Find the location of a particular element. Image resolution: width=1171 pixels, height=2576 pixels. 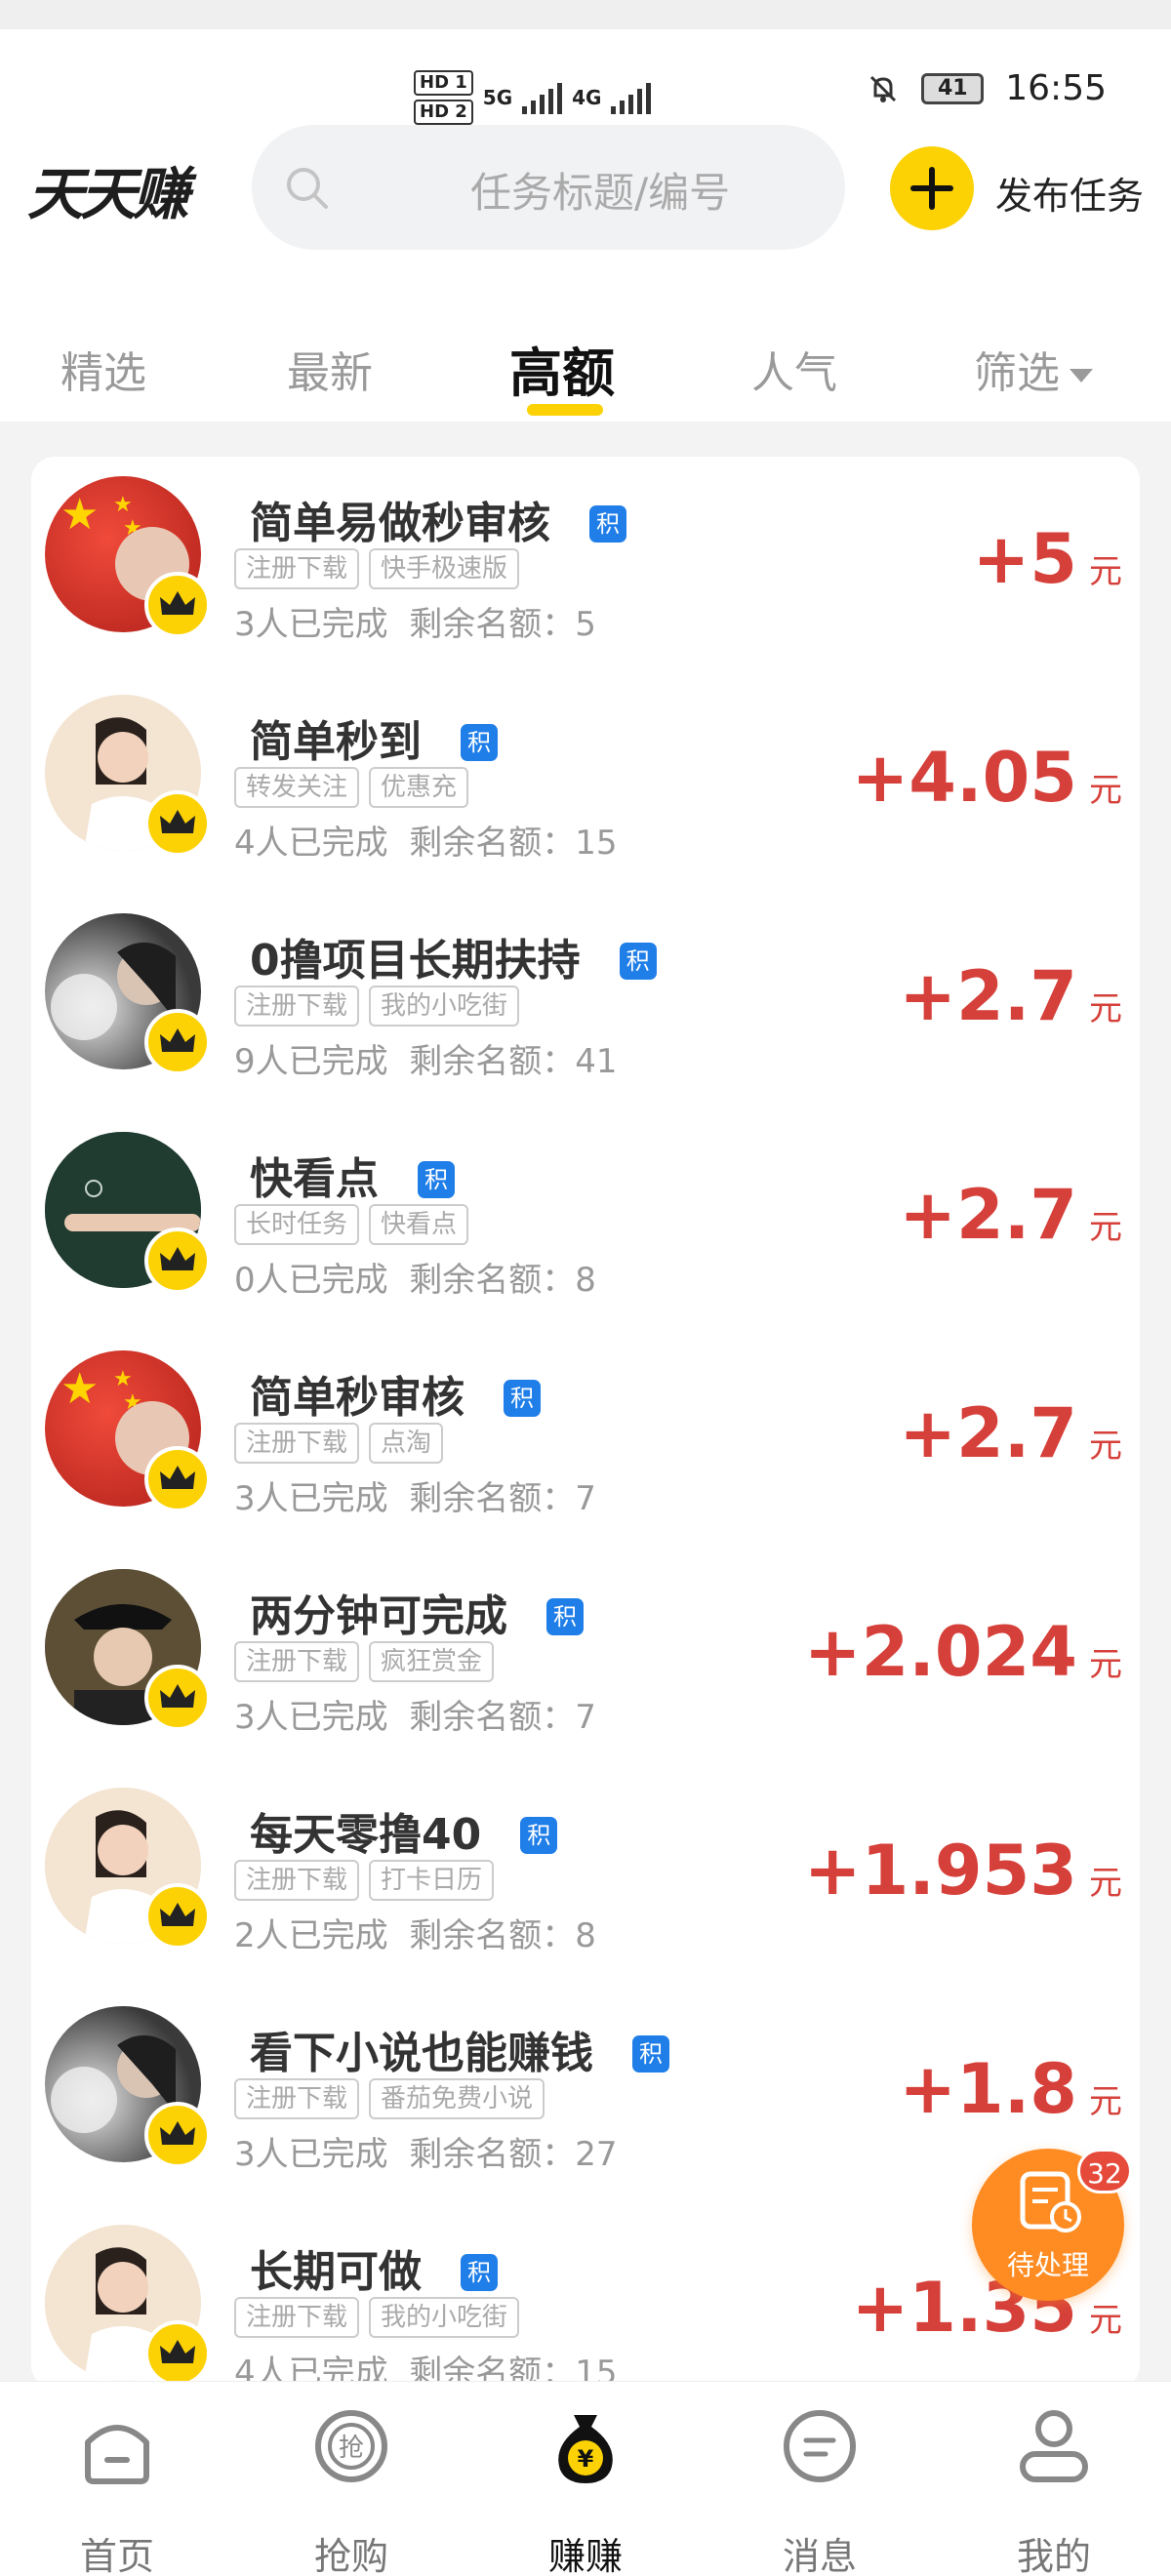

task-reward: +4.05 元 is located at coordinates (986, 778).